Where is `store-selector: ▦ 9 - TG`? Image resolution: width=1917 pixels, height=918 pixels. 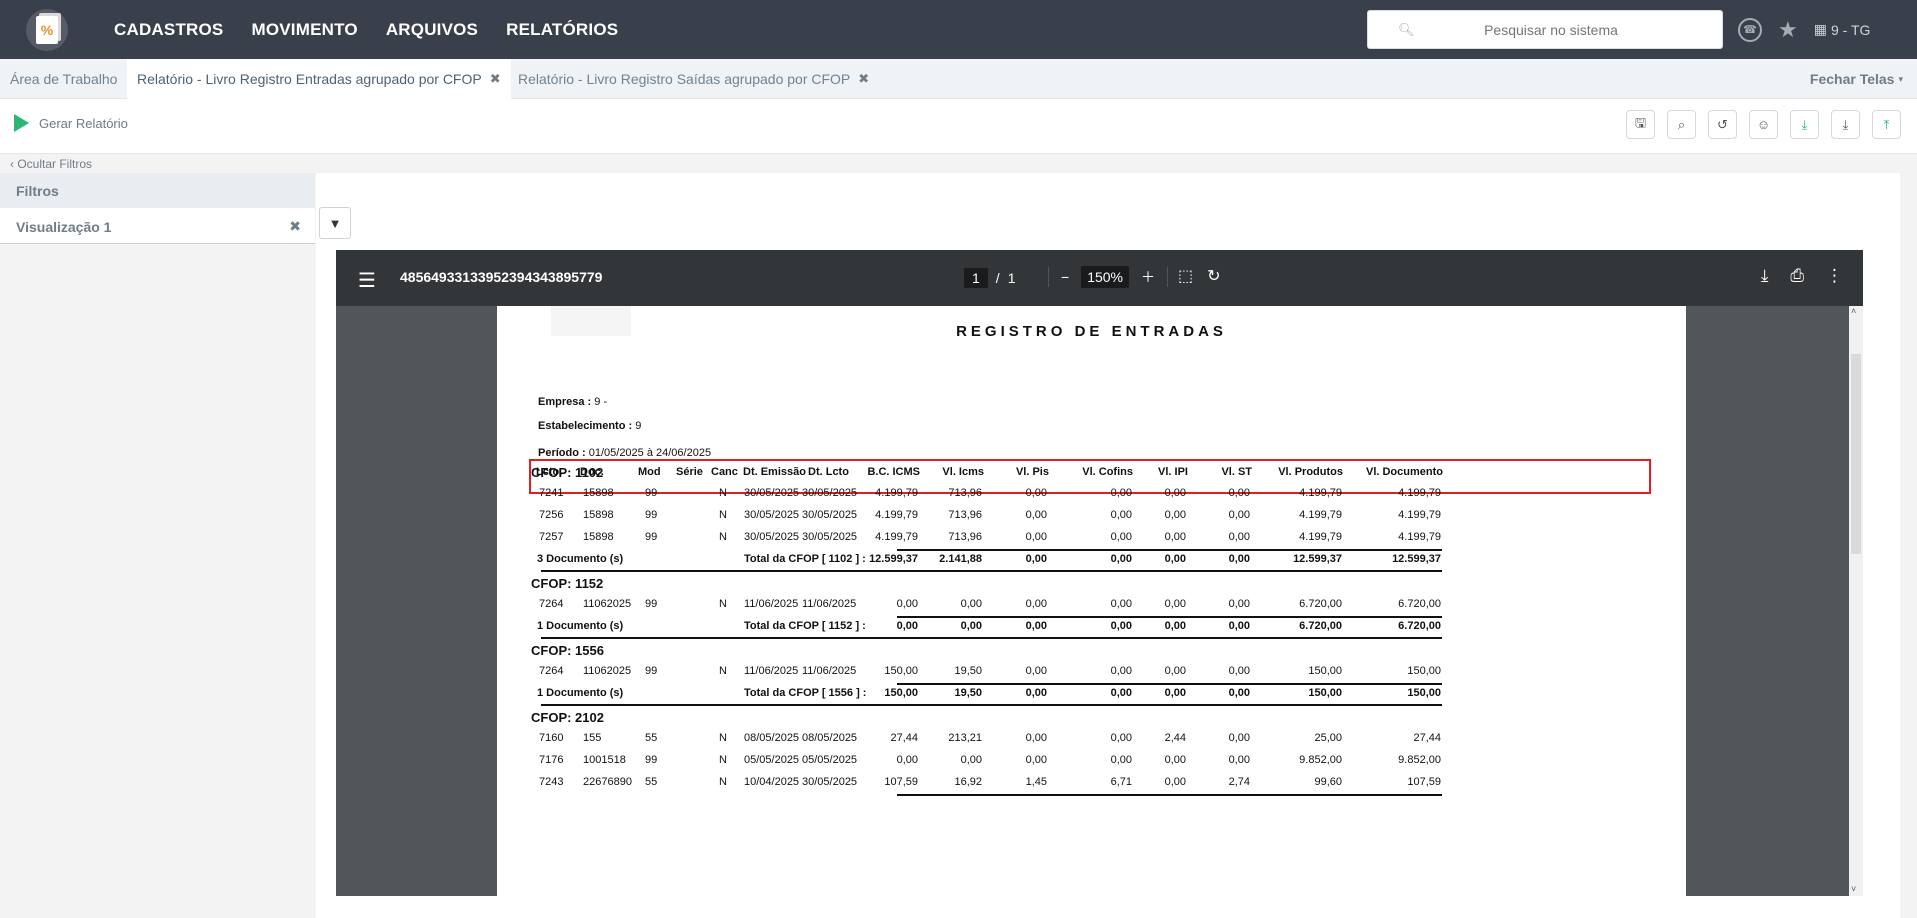 store-selector: ▦ 9 - TG is located at coordinates (1842, 29).